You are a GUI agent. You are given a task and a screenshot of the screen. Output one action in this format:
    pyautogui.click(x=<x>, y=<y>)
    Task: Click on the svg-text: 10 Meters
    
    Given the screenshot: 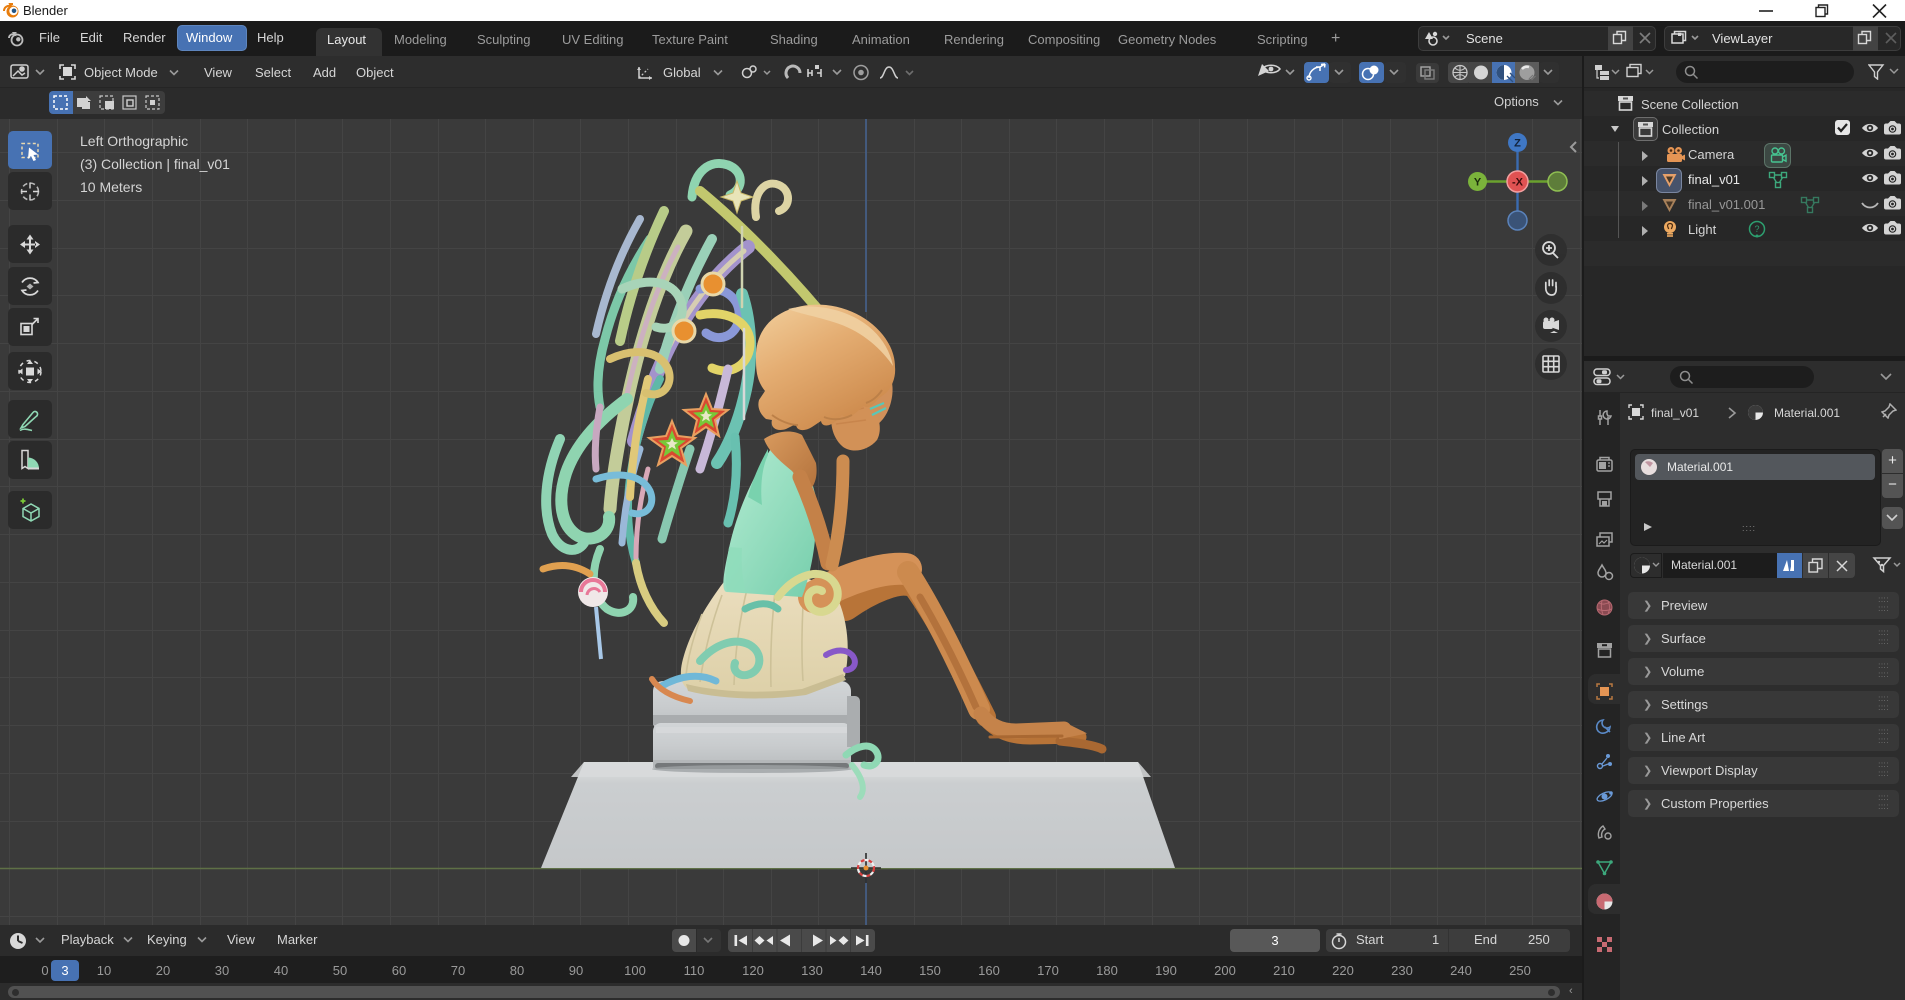 What is the action you would take?
    pyautogui.click(x=111, y=187)
    